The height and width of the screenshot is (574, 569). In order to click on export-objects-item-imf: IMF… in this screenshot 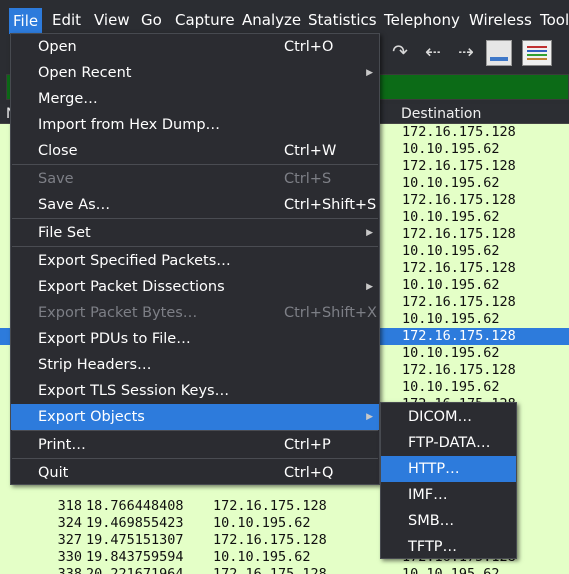, I will do `click(448, 495)`.